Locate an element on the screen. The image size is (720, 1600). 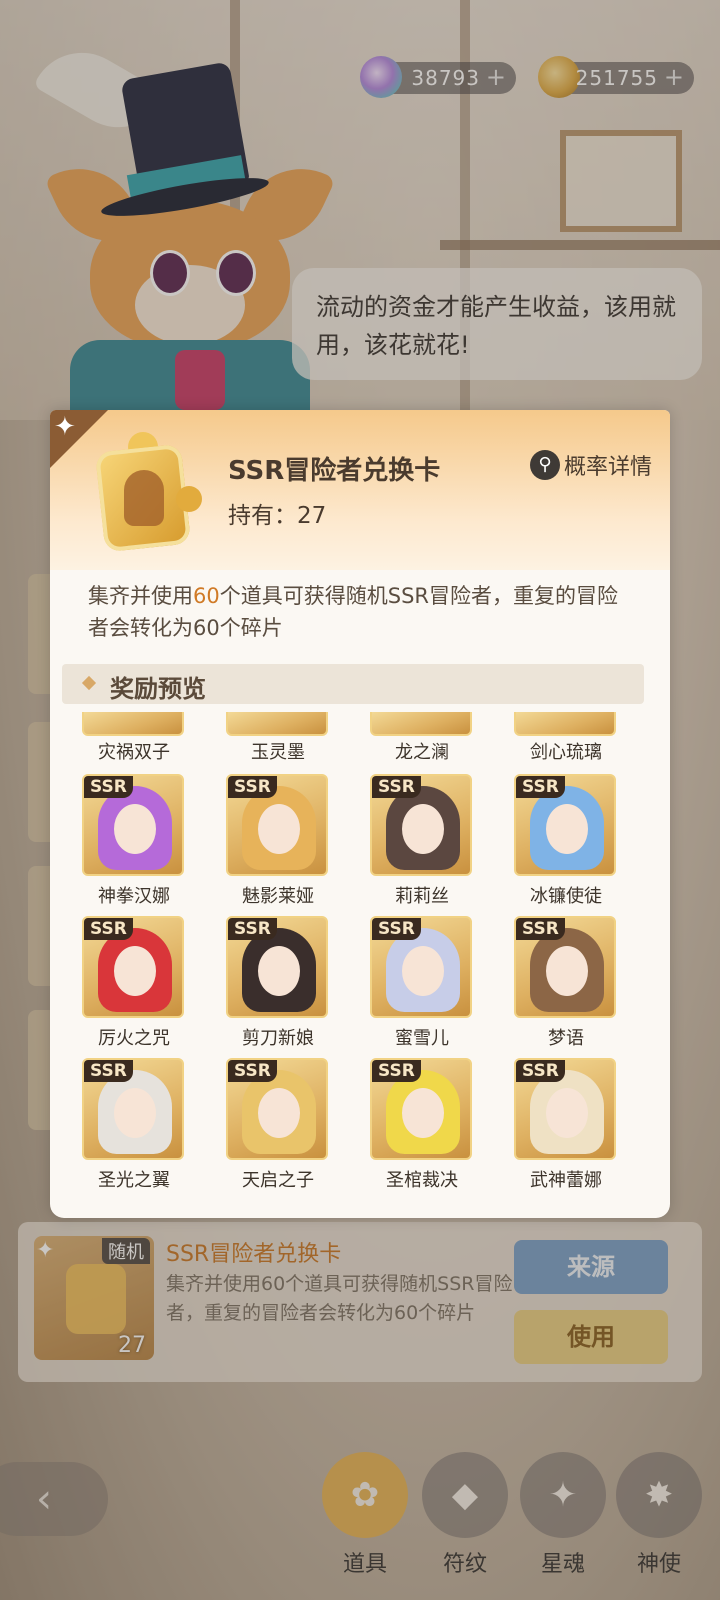
character-card: 剑心琉璃 is located at coordinates (566, 738).